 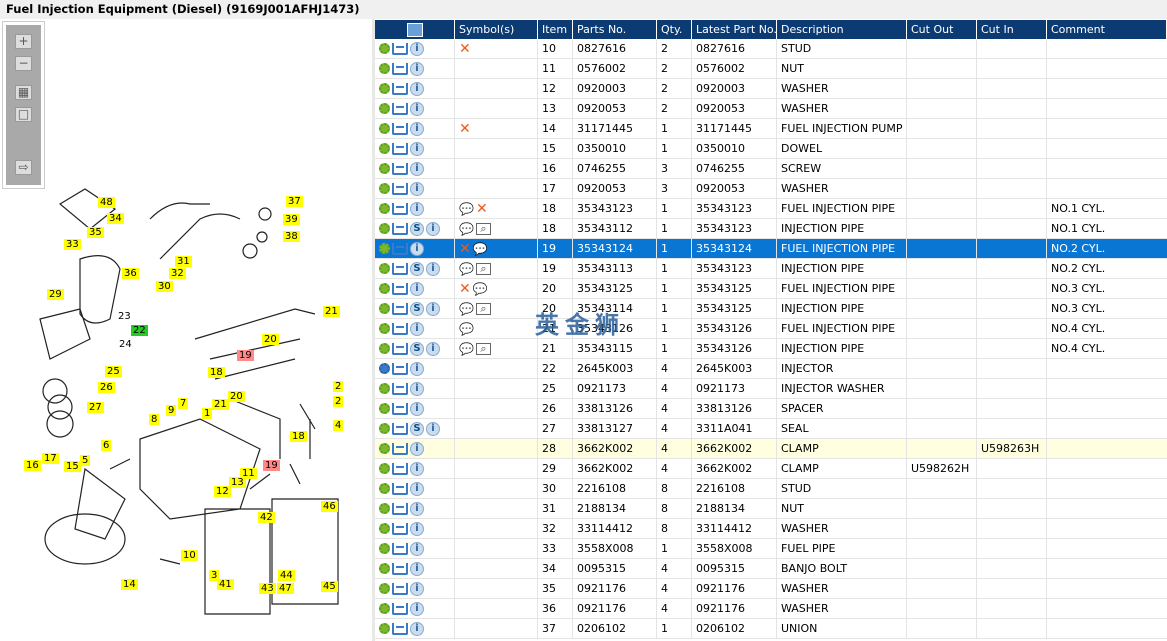 What do you see at coordinates (771, 529) in the screenshot?
I see `table-row: i 32 33114412 8 33114412 WASHER` at bounding box center [771, 529].